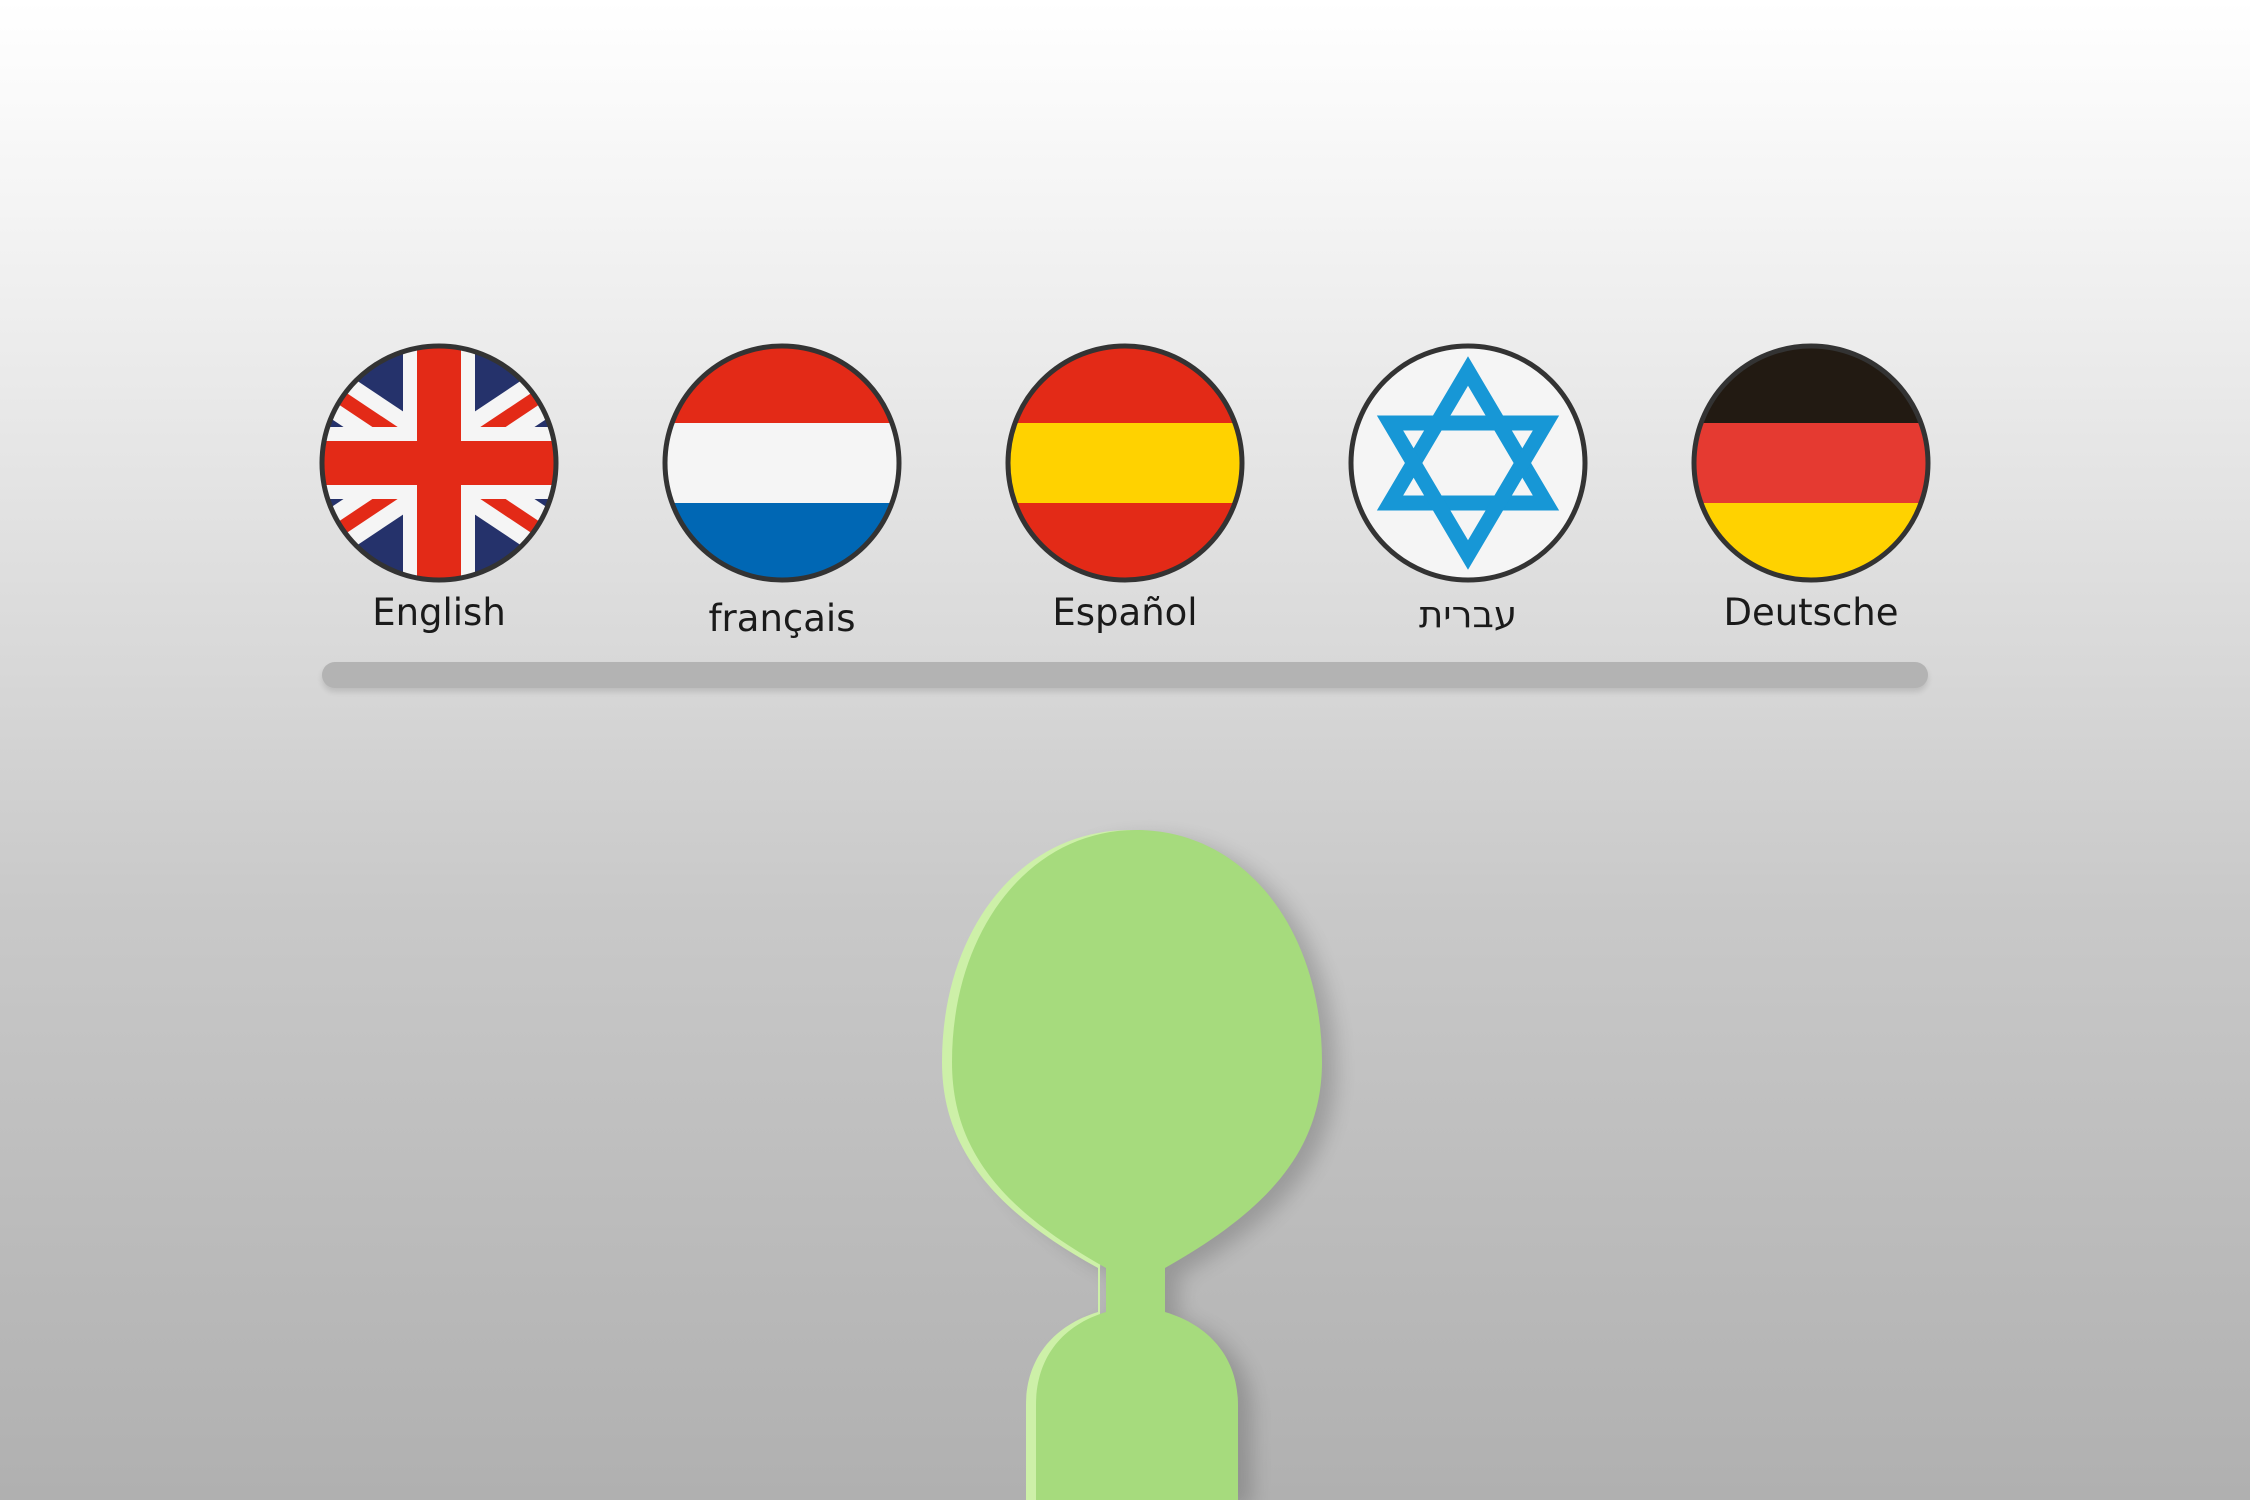  What do you see at coordinates (1125, 675) in the screenshot?
I see `language-selection-track` at bounding box center [1125, 675].